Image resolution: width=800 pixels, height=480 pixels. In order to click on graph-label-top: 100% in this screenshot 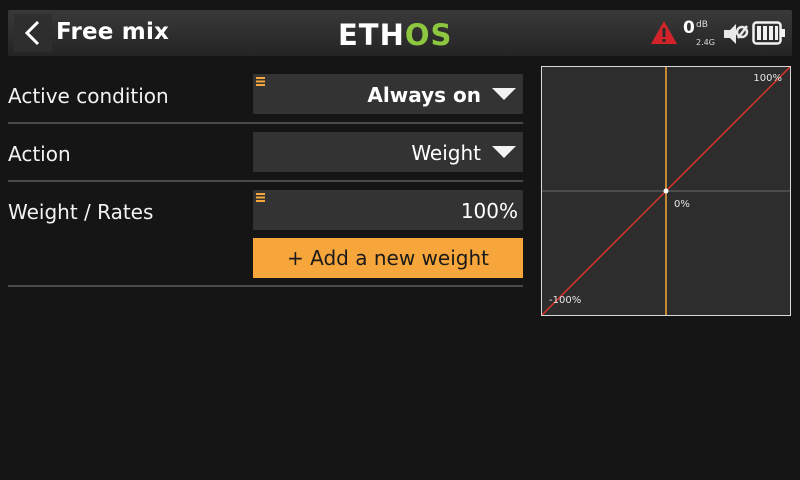, I will do `click(767, 78)`.